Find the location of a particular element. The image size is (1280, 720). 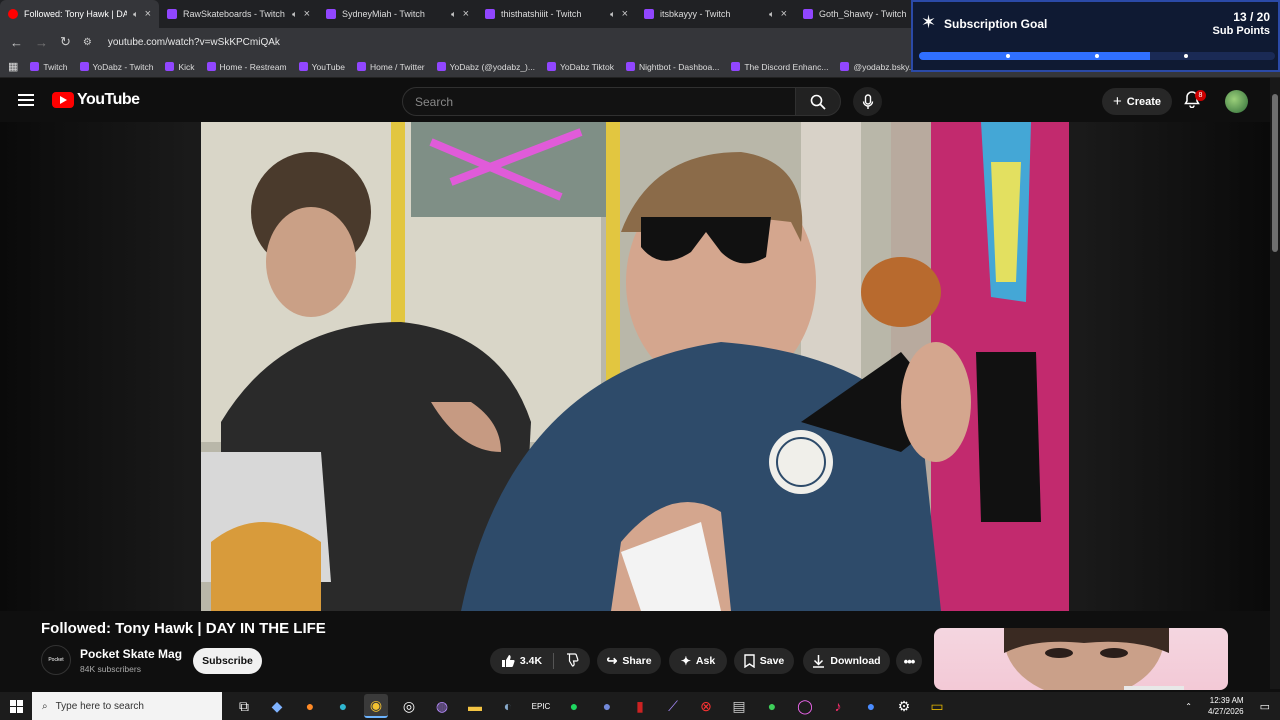

channel-name: Pocket Skate Mag is located at coordinates (131, 654).